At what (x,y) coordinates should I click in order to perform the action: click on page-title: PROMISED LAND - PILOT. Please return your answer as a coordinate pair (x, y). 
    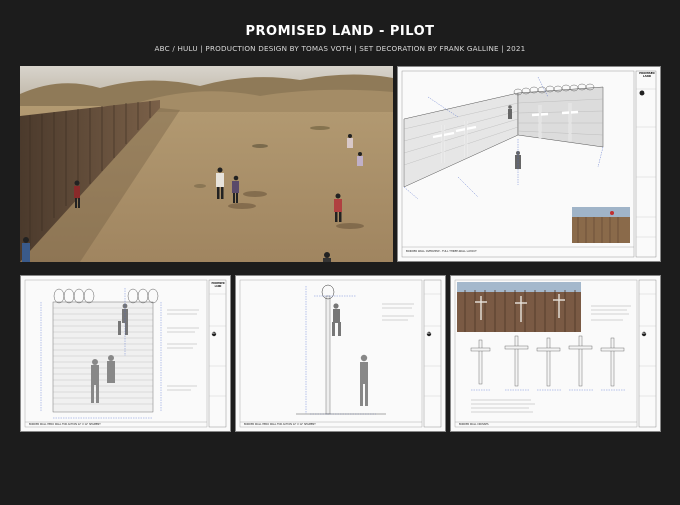
    Looking at the image, I should click on (340, 31).